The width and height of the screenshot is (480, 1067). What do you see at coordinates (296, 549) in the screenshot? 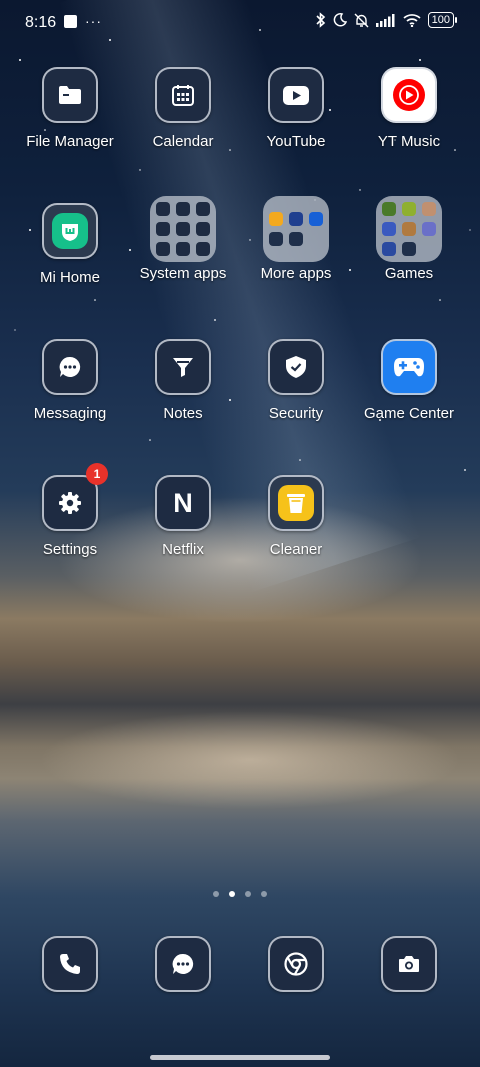
I see `app-label: Cleaner` at bounding box center [296, 549].